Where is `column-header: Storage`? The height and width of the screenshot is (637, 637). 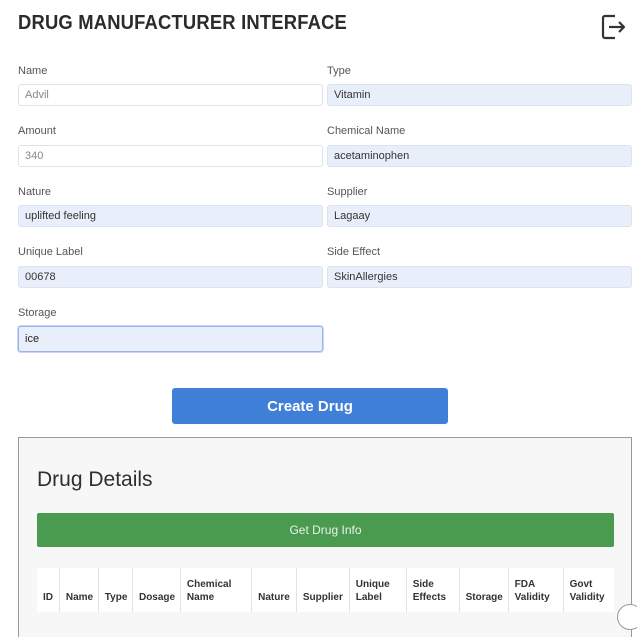 column-header: Storage is located at coordinates (483, 590).